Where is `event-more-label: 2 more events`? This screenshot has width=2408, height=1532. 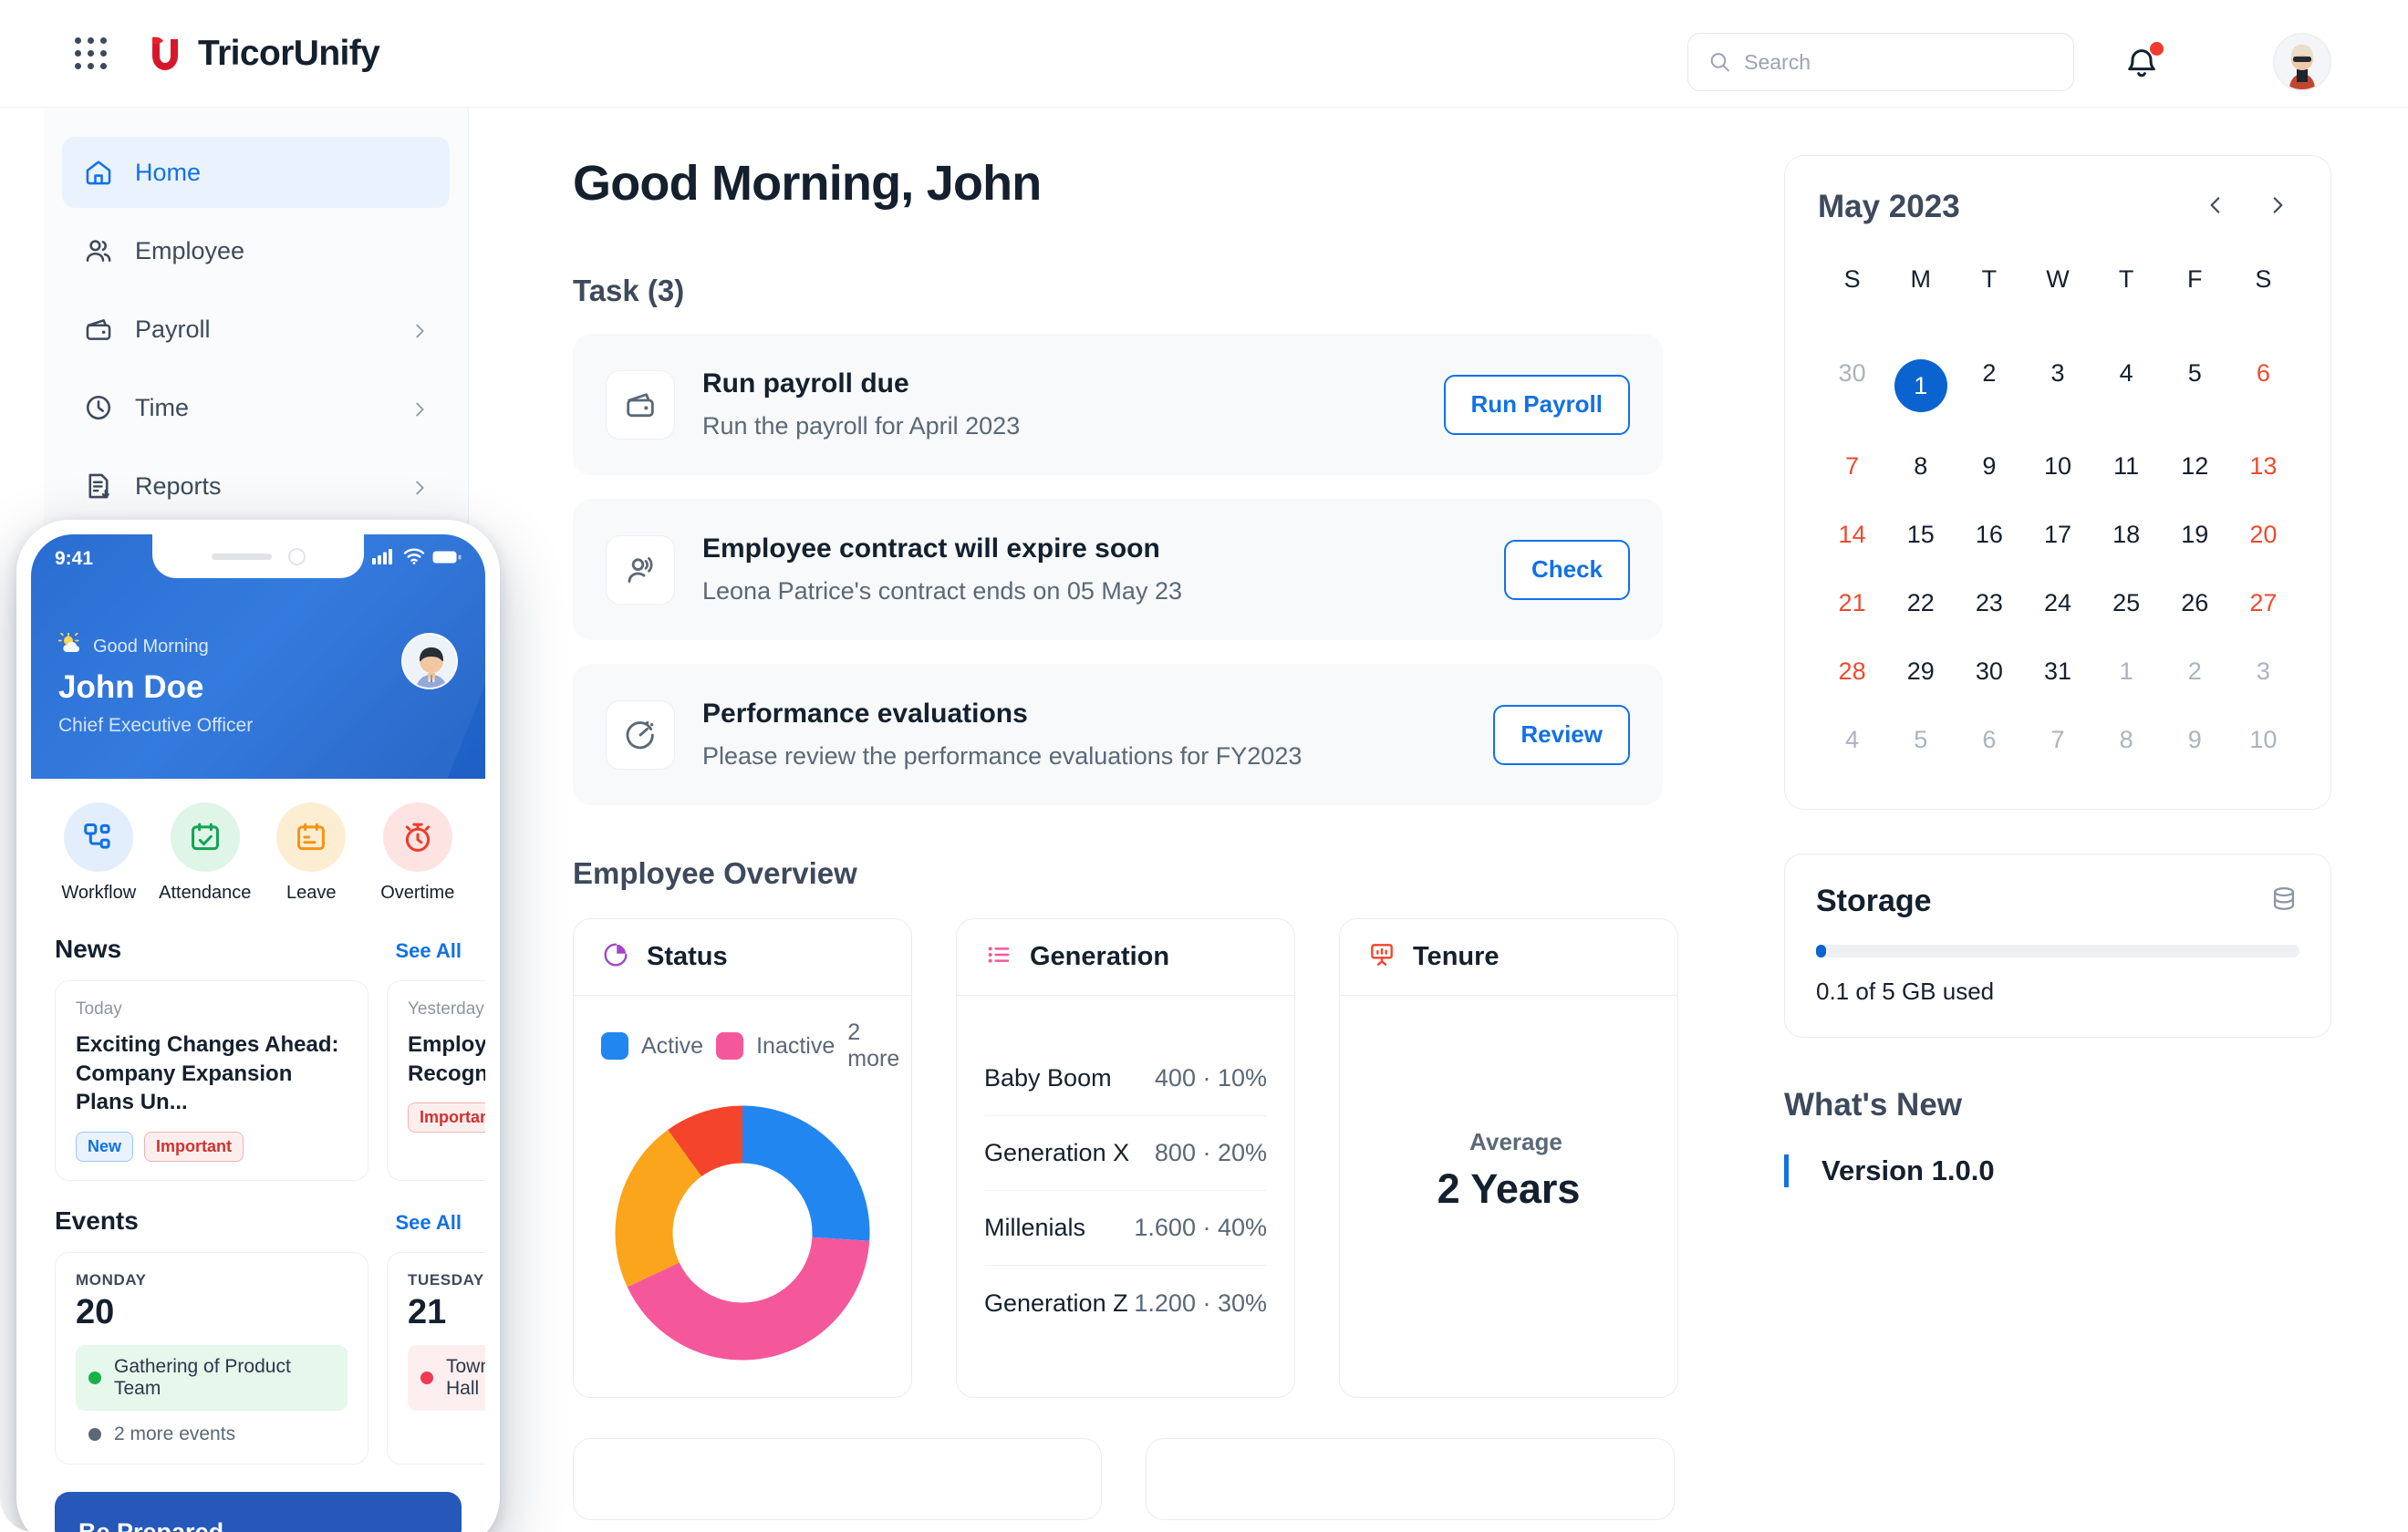 event-more-label: 2 more events is located at coordinates (175, 1434).